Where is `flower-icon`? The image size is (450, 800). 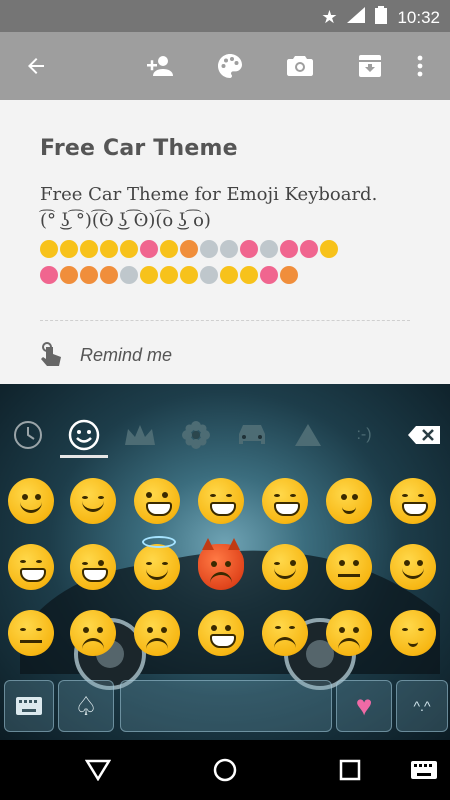 flower-icon is located at coordinates (196, 435).